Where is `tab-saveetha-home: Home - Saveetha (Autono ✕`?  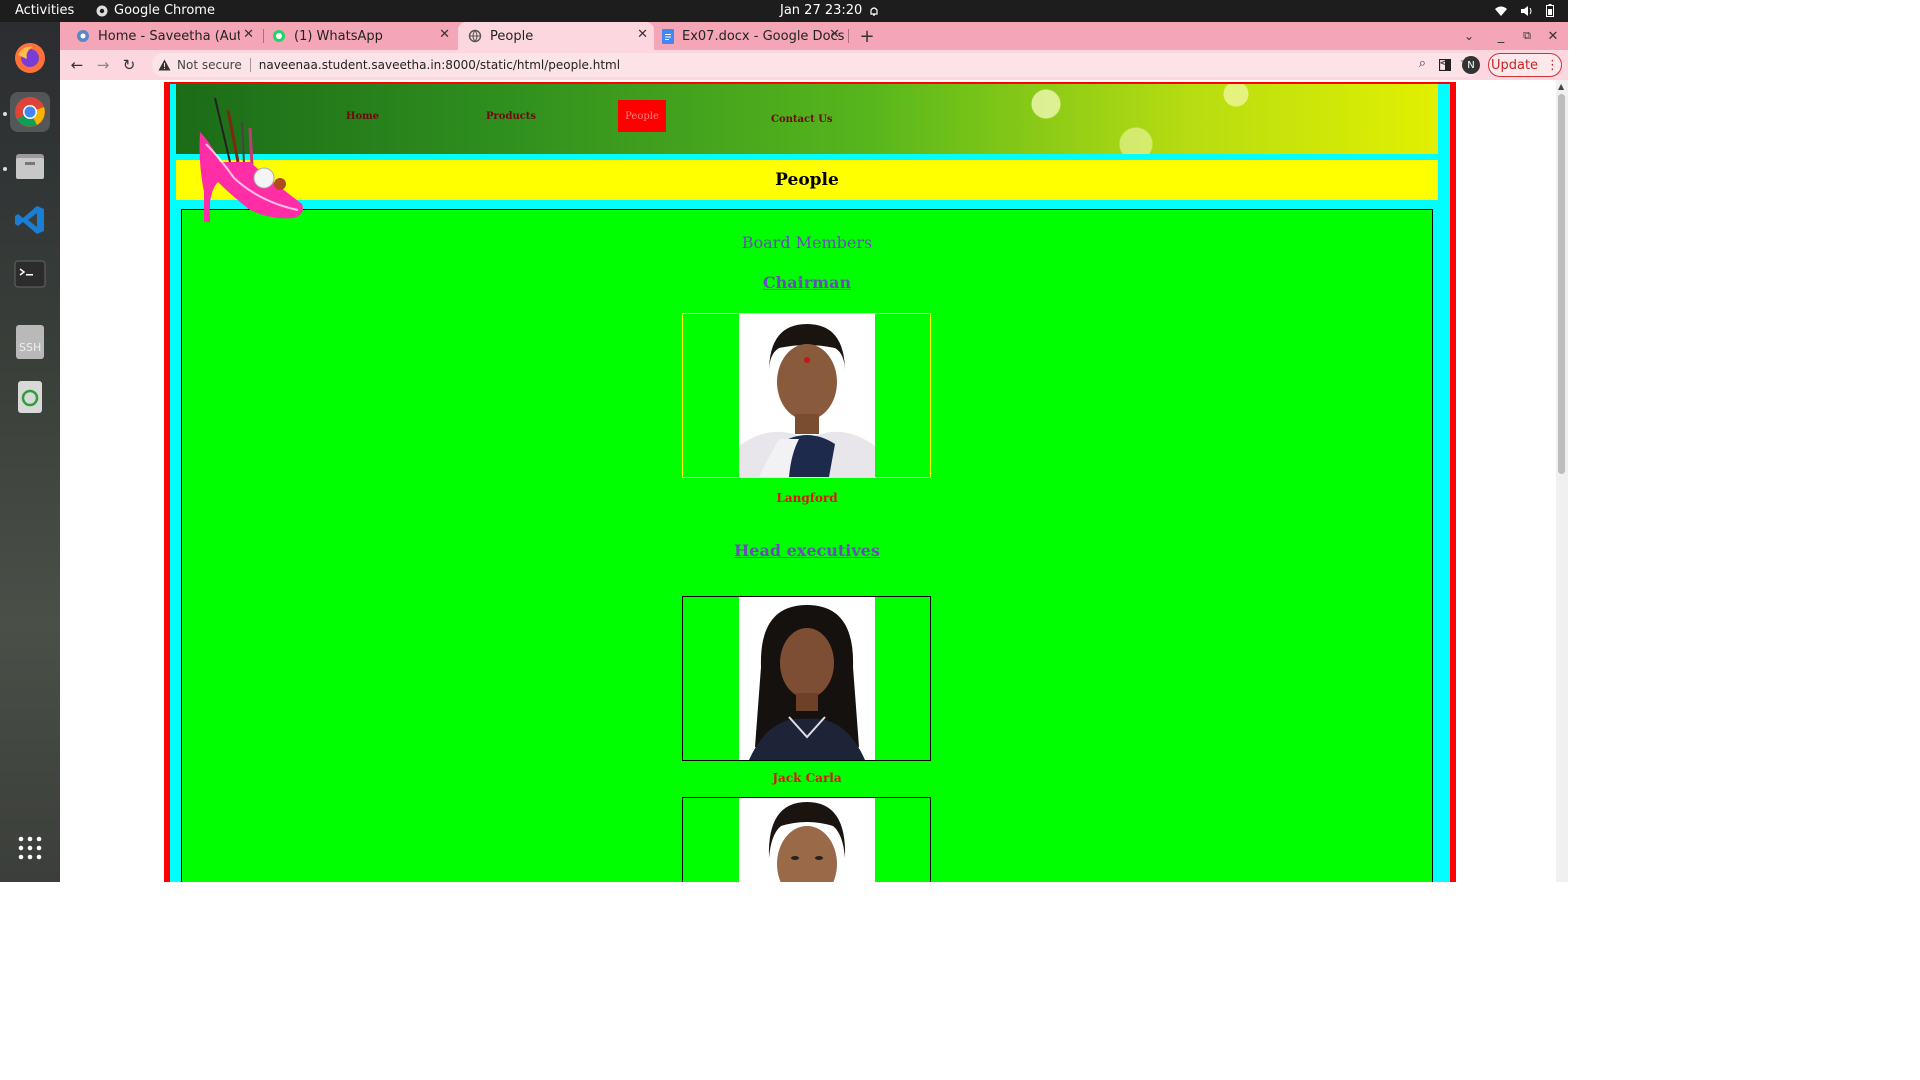 tab-saveetha-home: Home - Saveetha (Autono ✕ is located at coordinates (165, 36).